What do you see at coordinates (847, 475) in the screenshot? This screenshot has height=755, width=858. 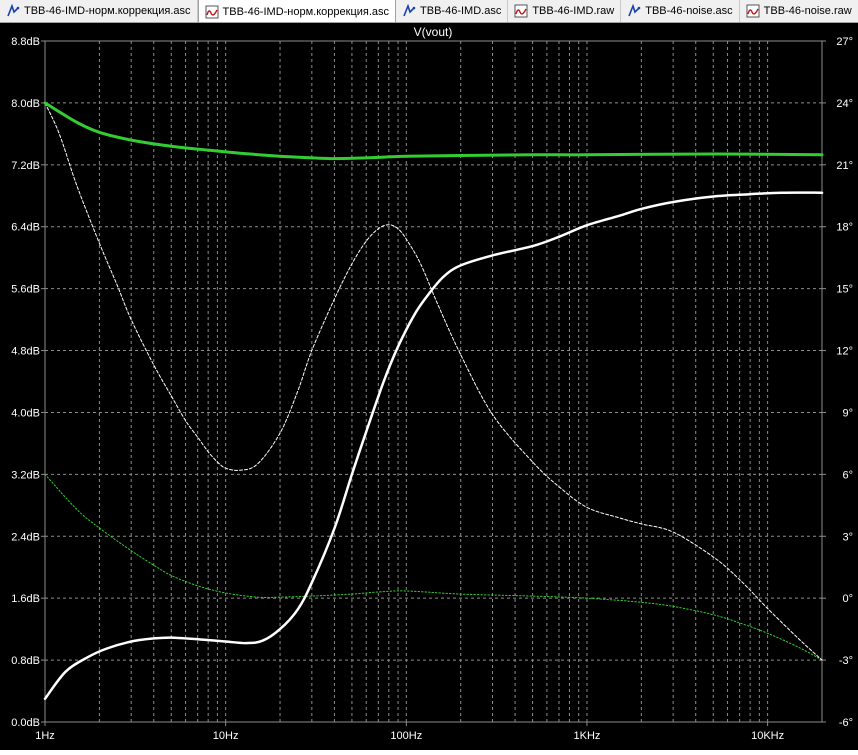 I see `y-right-tick-label: 6°` at bounding box center [847, 475].